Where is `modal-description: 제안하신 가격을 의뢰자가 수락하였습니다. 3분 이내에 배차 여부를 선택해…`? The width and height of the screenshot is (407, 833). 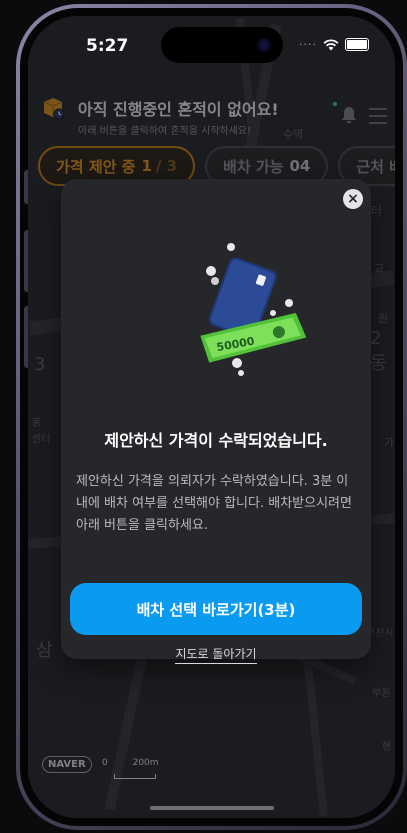
modal-description: 제안하신 가격을 의뢰자가 수락하였습니다. 3분 이내에 배차 여부를 선택해… is located at coordinates (214, 503).